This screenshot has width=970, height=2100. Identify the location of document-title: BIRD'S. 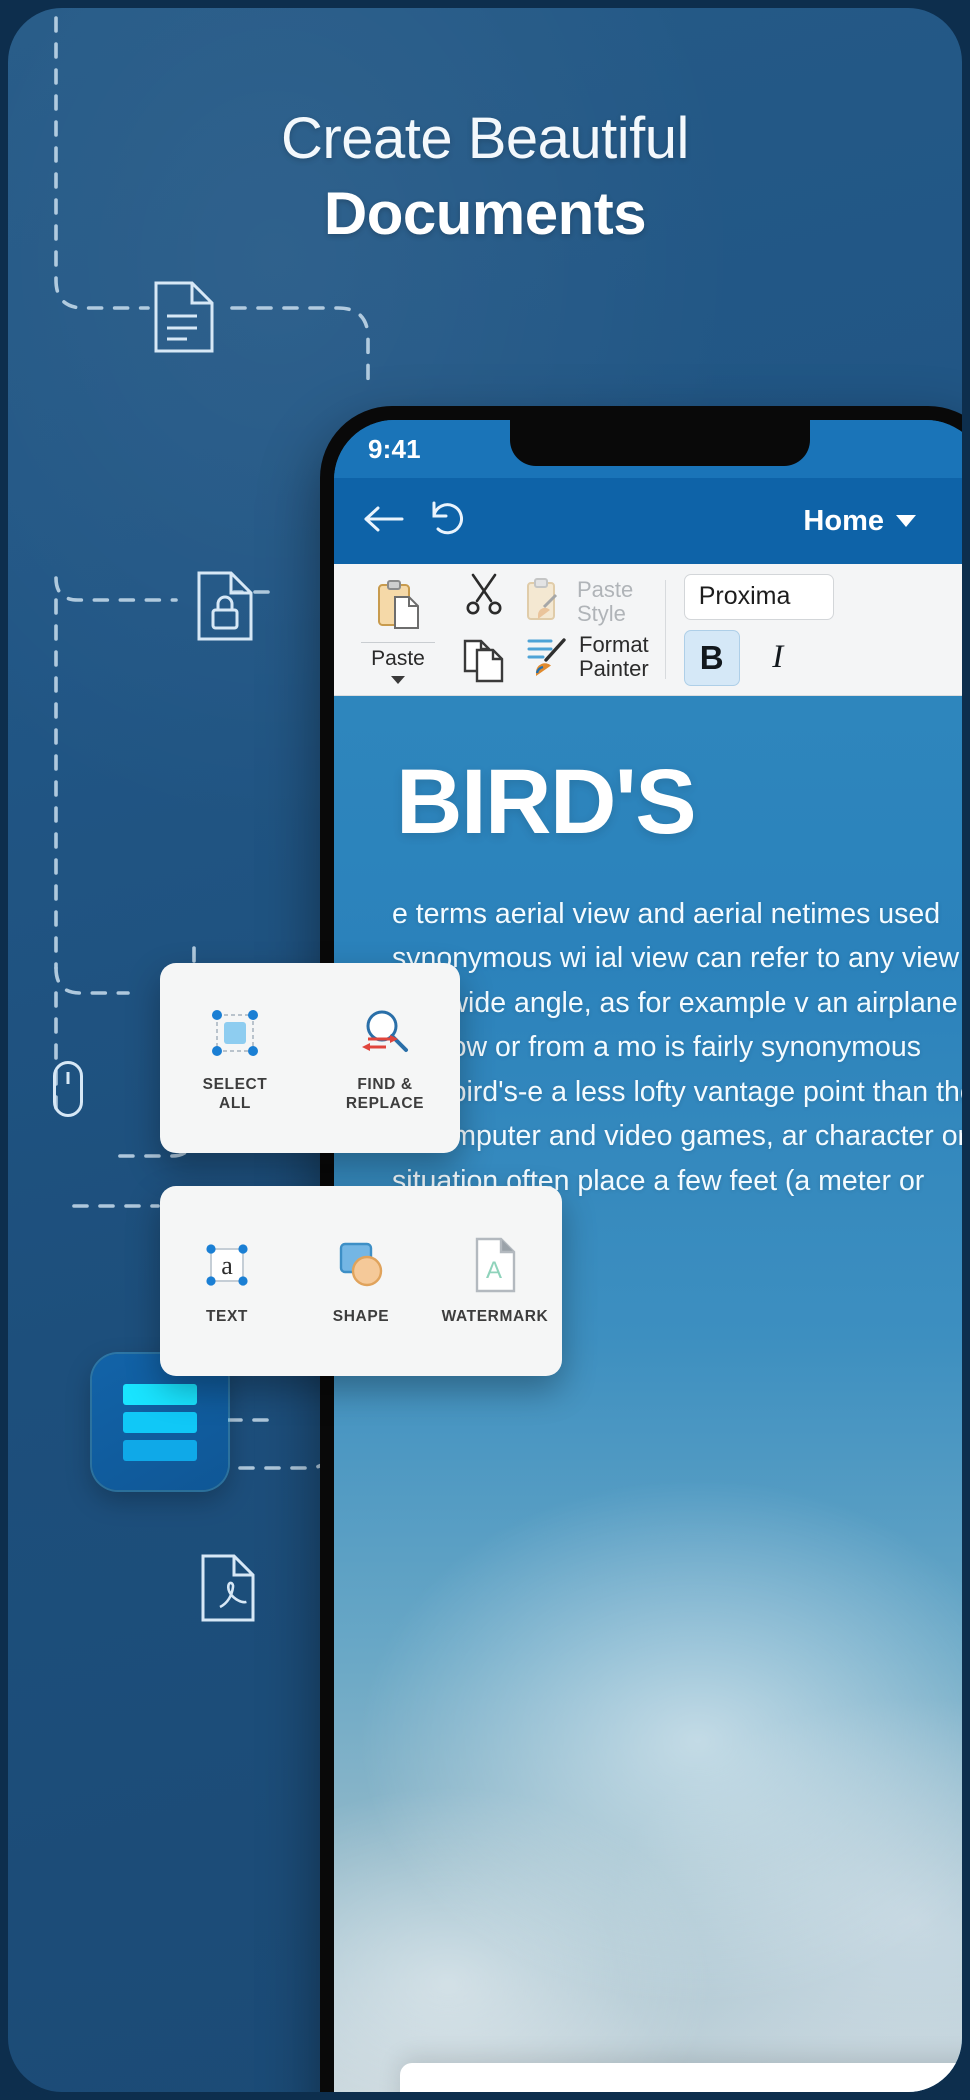
(546, 802).